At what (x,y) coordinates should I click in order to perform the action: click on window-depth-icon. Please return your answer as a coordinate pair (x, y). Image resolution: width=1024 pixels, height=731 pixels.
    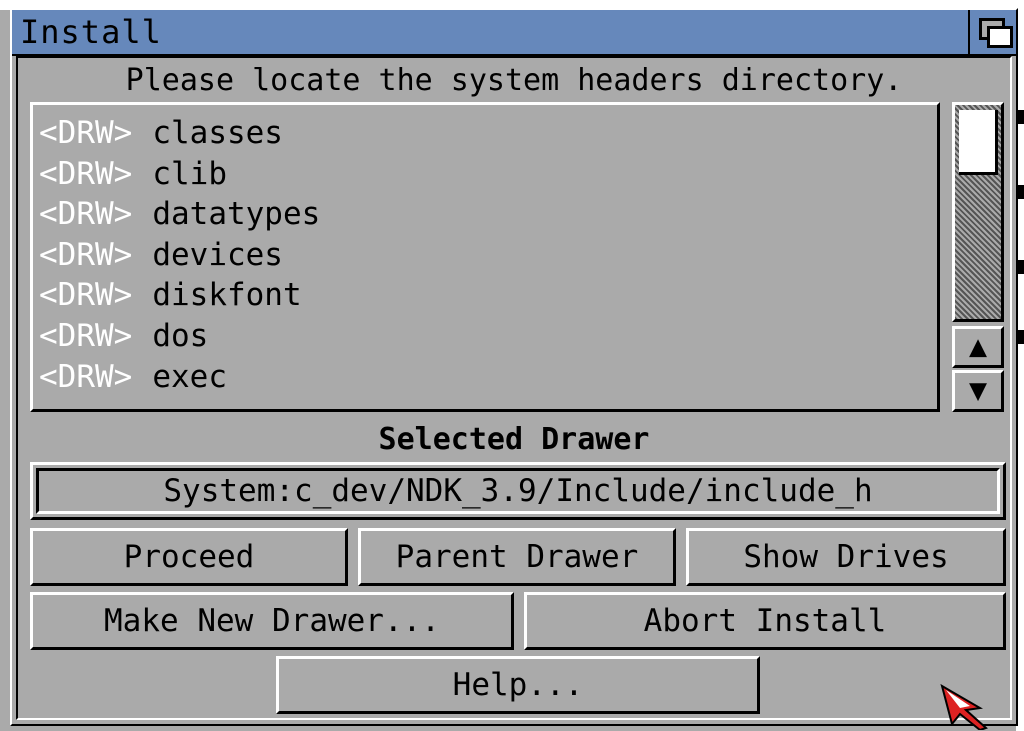
    Looking at the image, I should click on (992, 32).